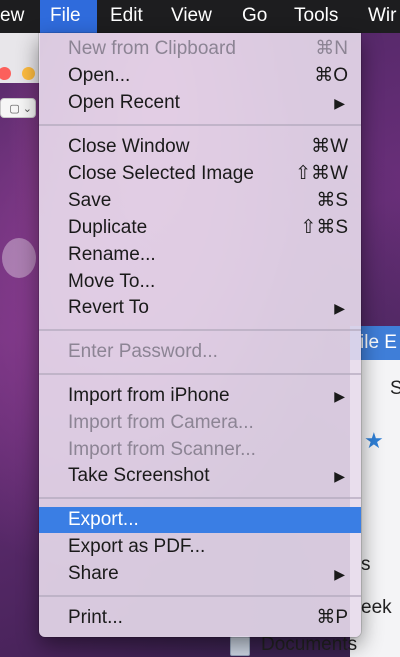 The image size is (400, 657). What do you see at coordinates (90, 200) in the screenshot?
I see `menu-item-label: Save` at bounding box center [90, 200].